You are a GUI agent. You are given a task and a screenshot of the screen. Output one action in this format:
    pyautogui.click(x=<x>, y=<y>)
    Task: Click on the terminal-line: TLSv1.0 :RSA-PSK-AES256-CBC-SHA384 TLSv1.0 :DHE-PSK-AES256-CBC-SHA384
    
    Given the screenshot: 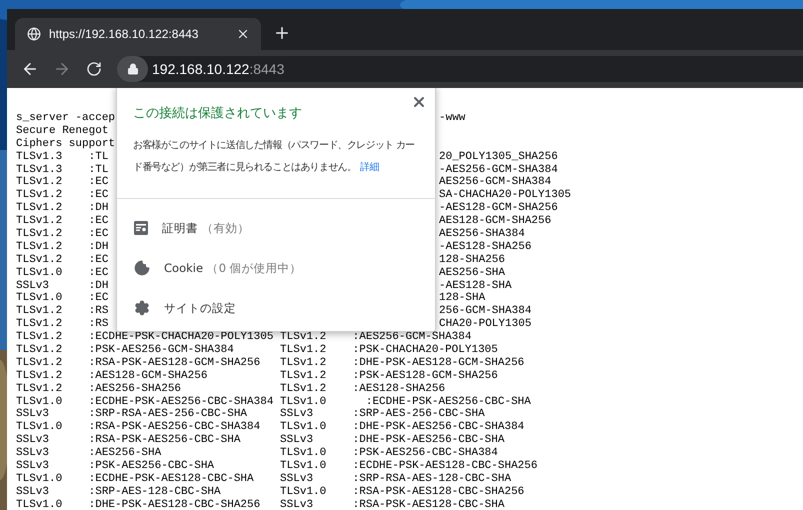 What is the action you would take?
    pyautogui.click(x=270, y=427)
    